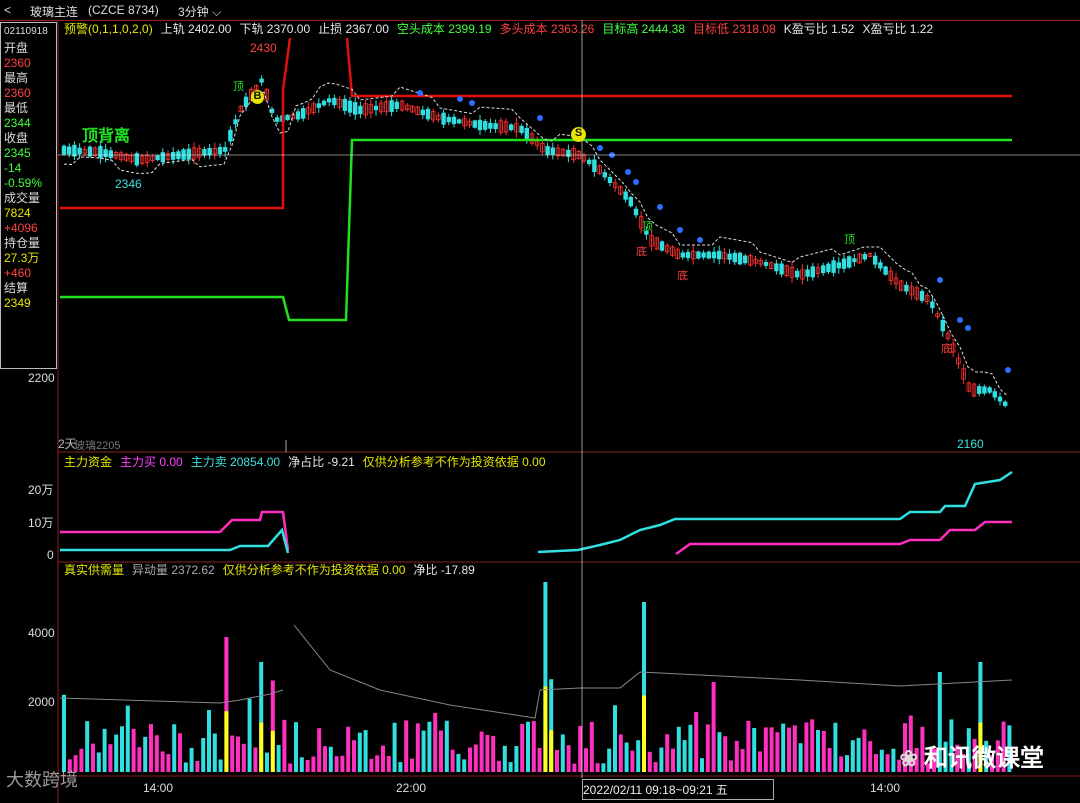 This screenshot has height=803, width=1080. What do you see at coordinates (175, 540) in the screenshot?
I see `main-sell-line` at bounding box center [175, 540].